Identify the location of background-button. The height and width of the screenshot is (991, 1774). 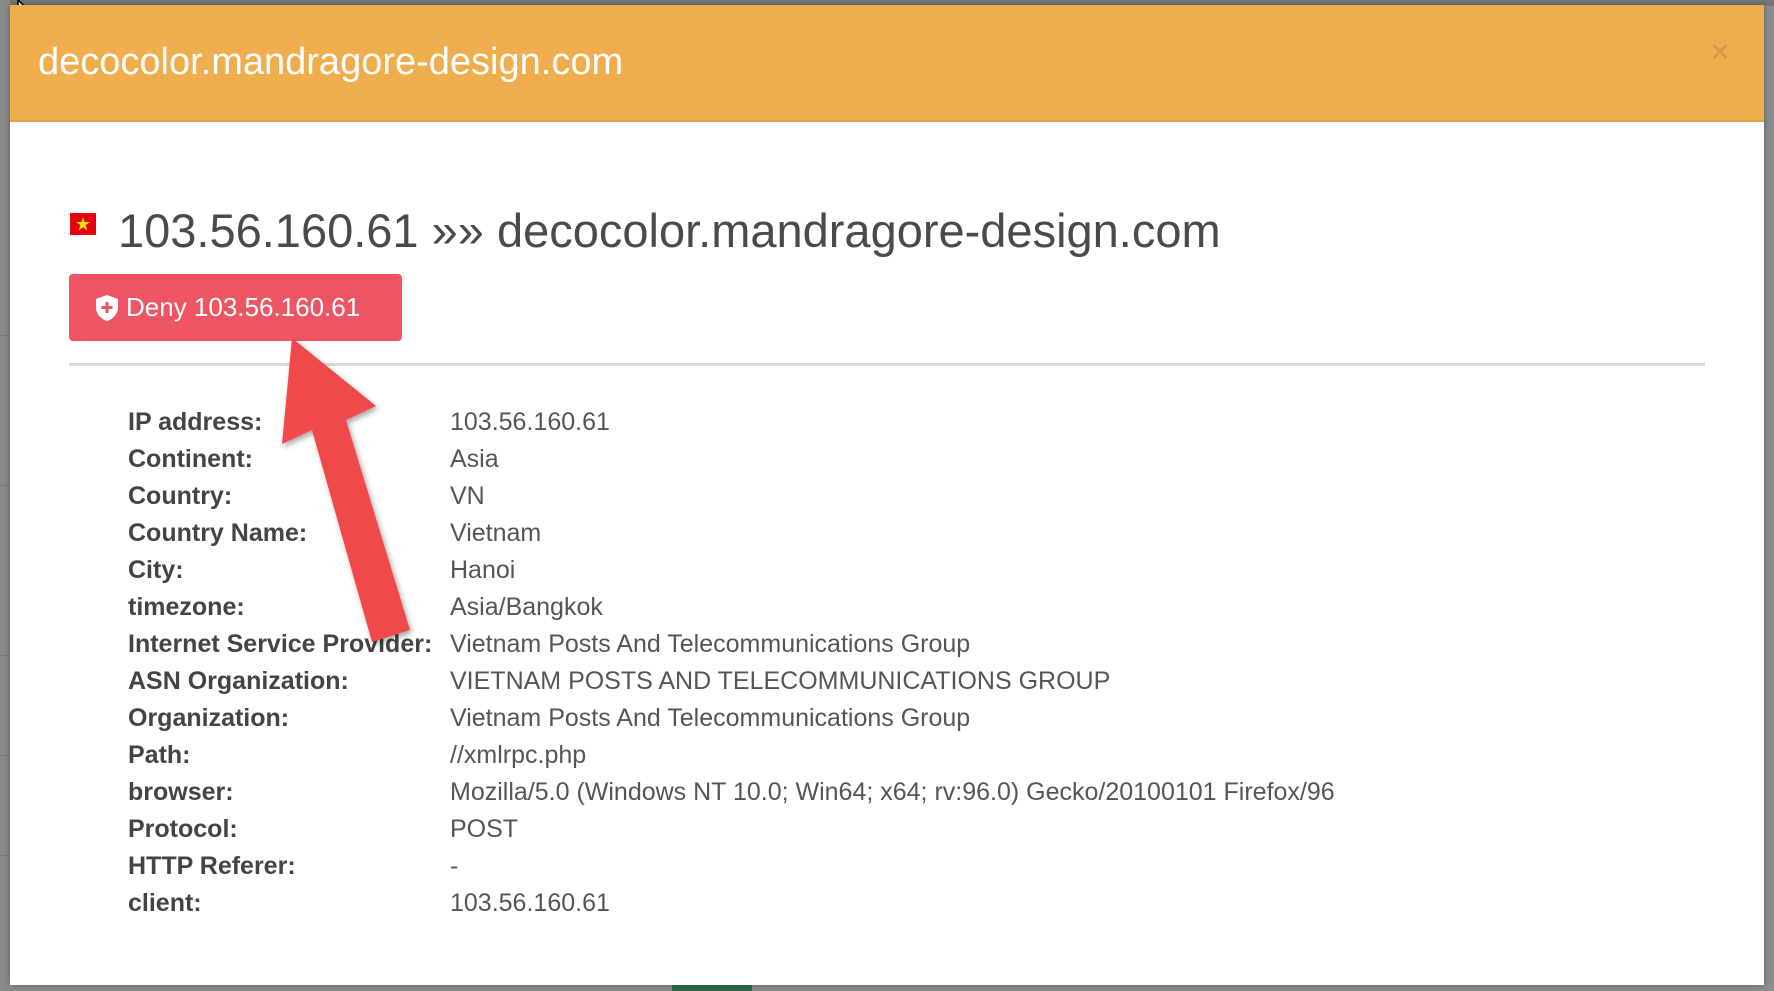
(712, 987).